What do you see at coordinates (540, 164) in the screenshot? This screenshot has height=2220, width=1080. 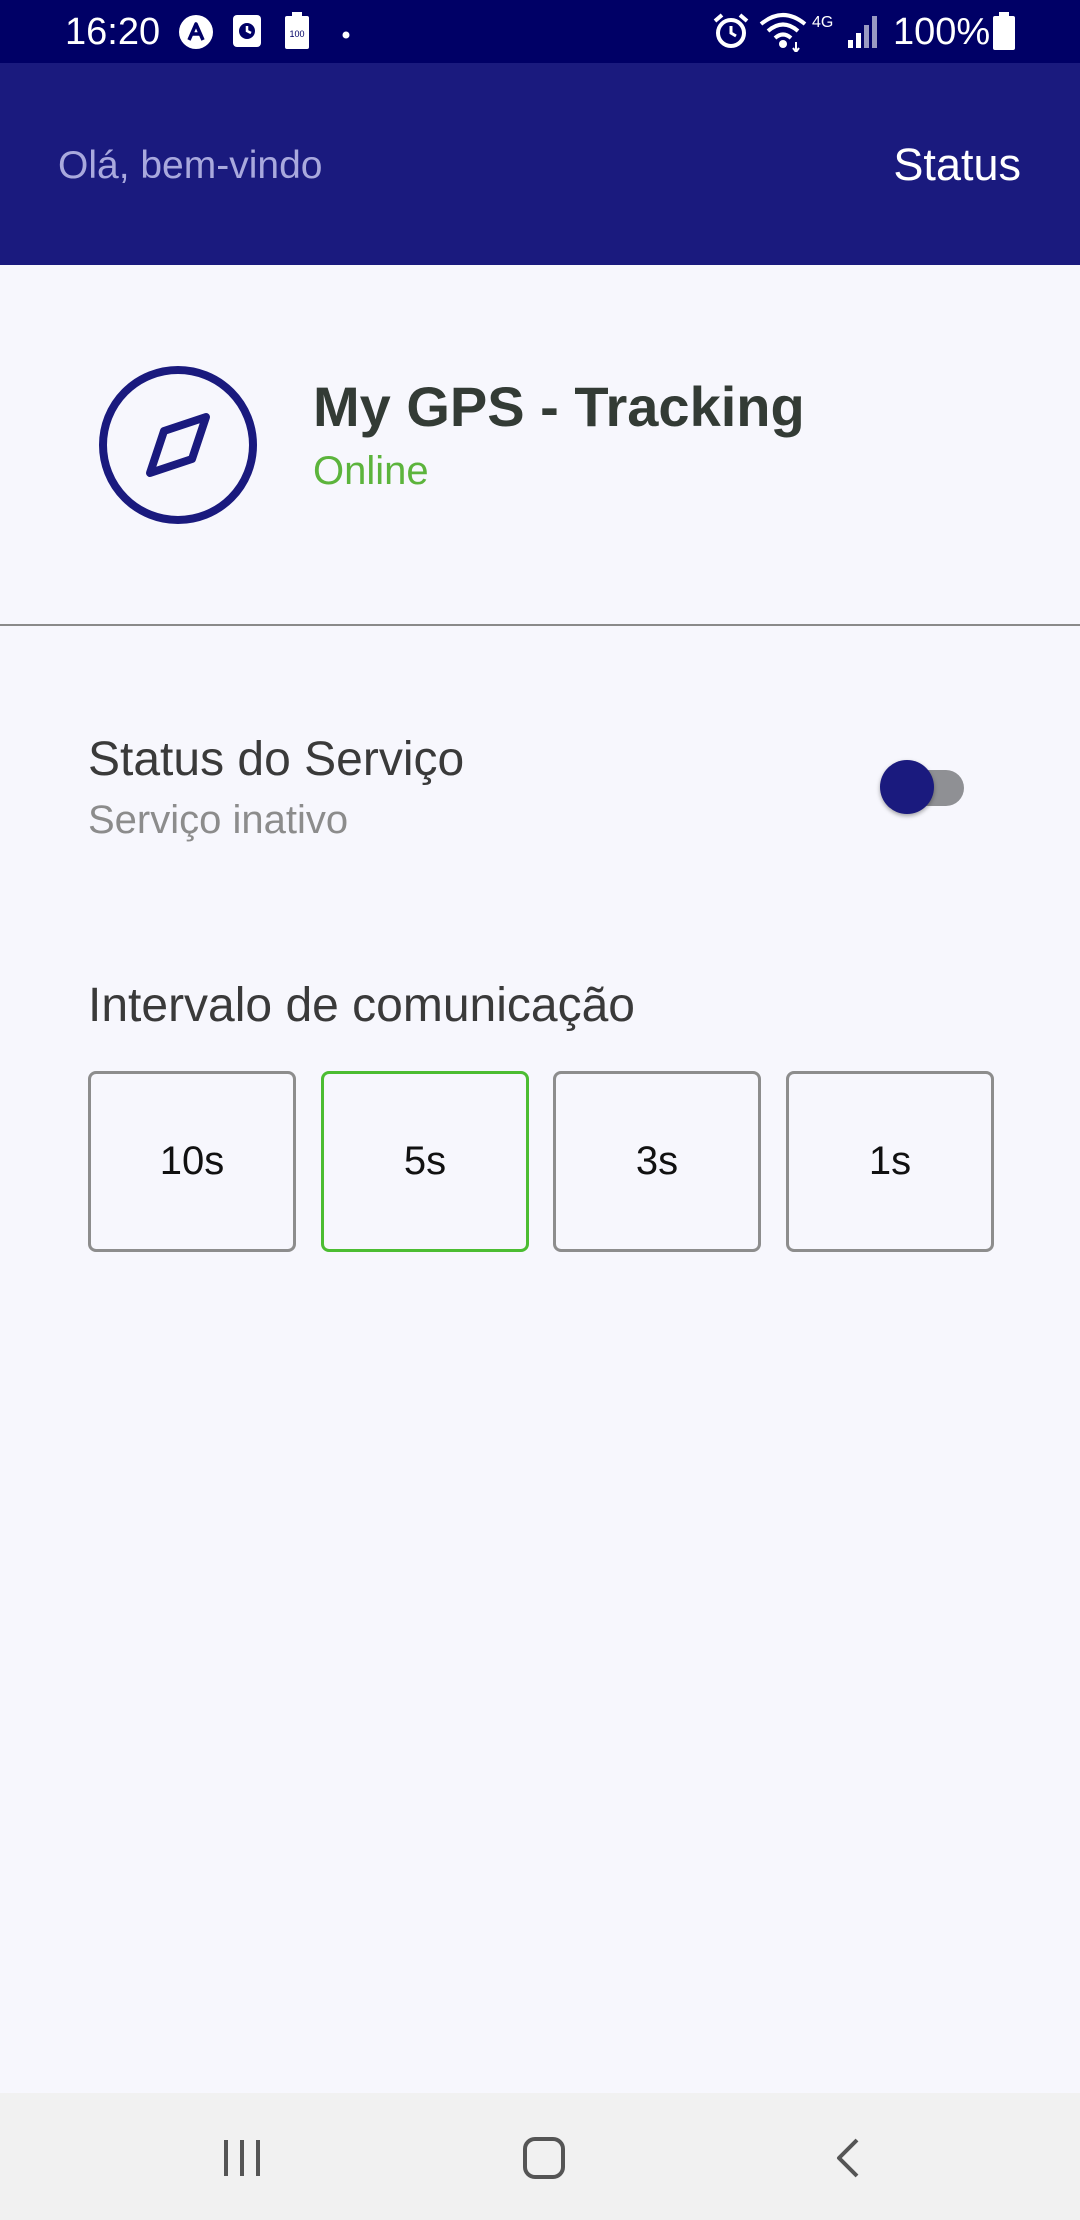 I see `app-bar: Olá, bem-vindo Status` at bounding box center [540, 164].